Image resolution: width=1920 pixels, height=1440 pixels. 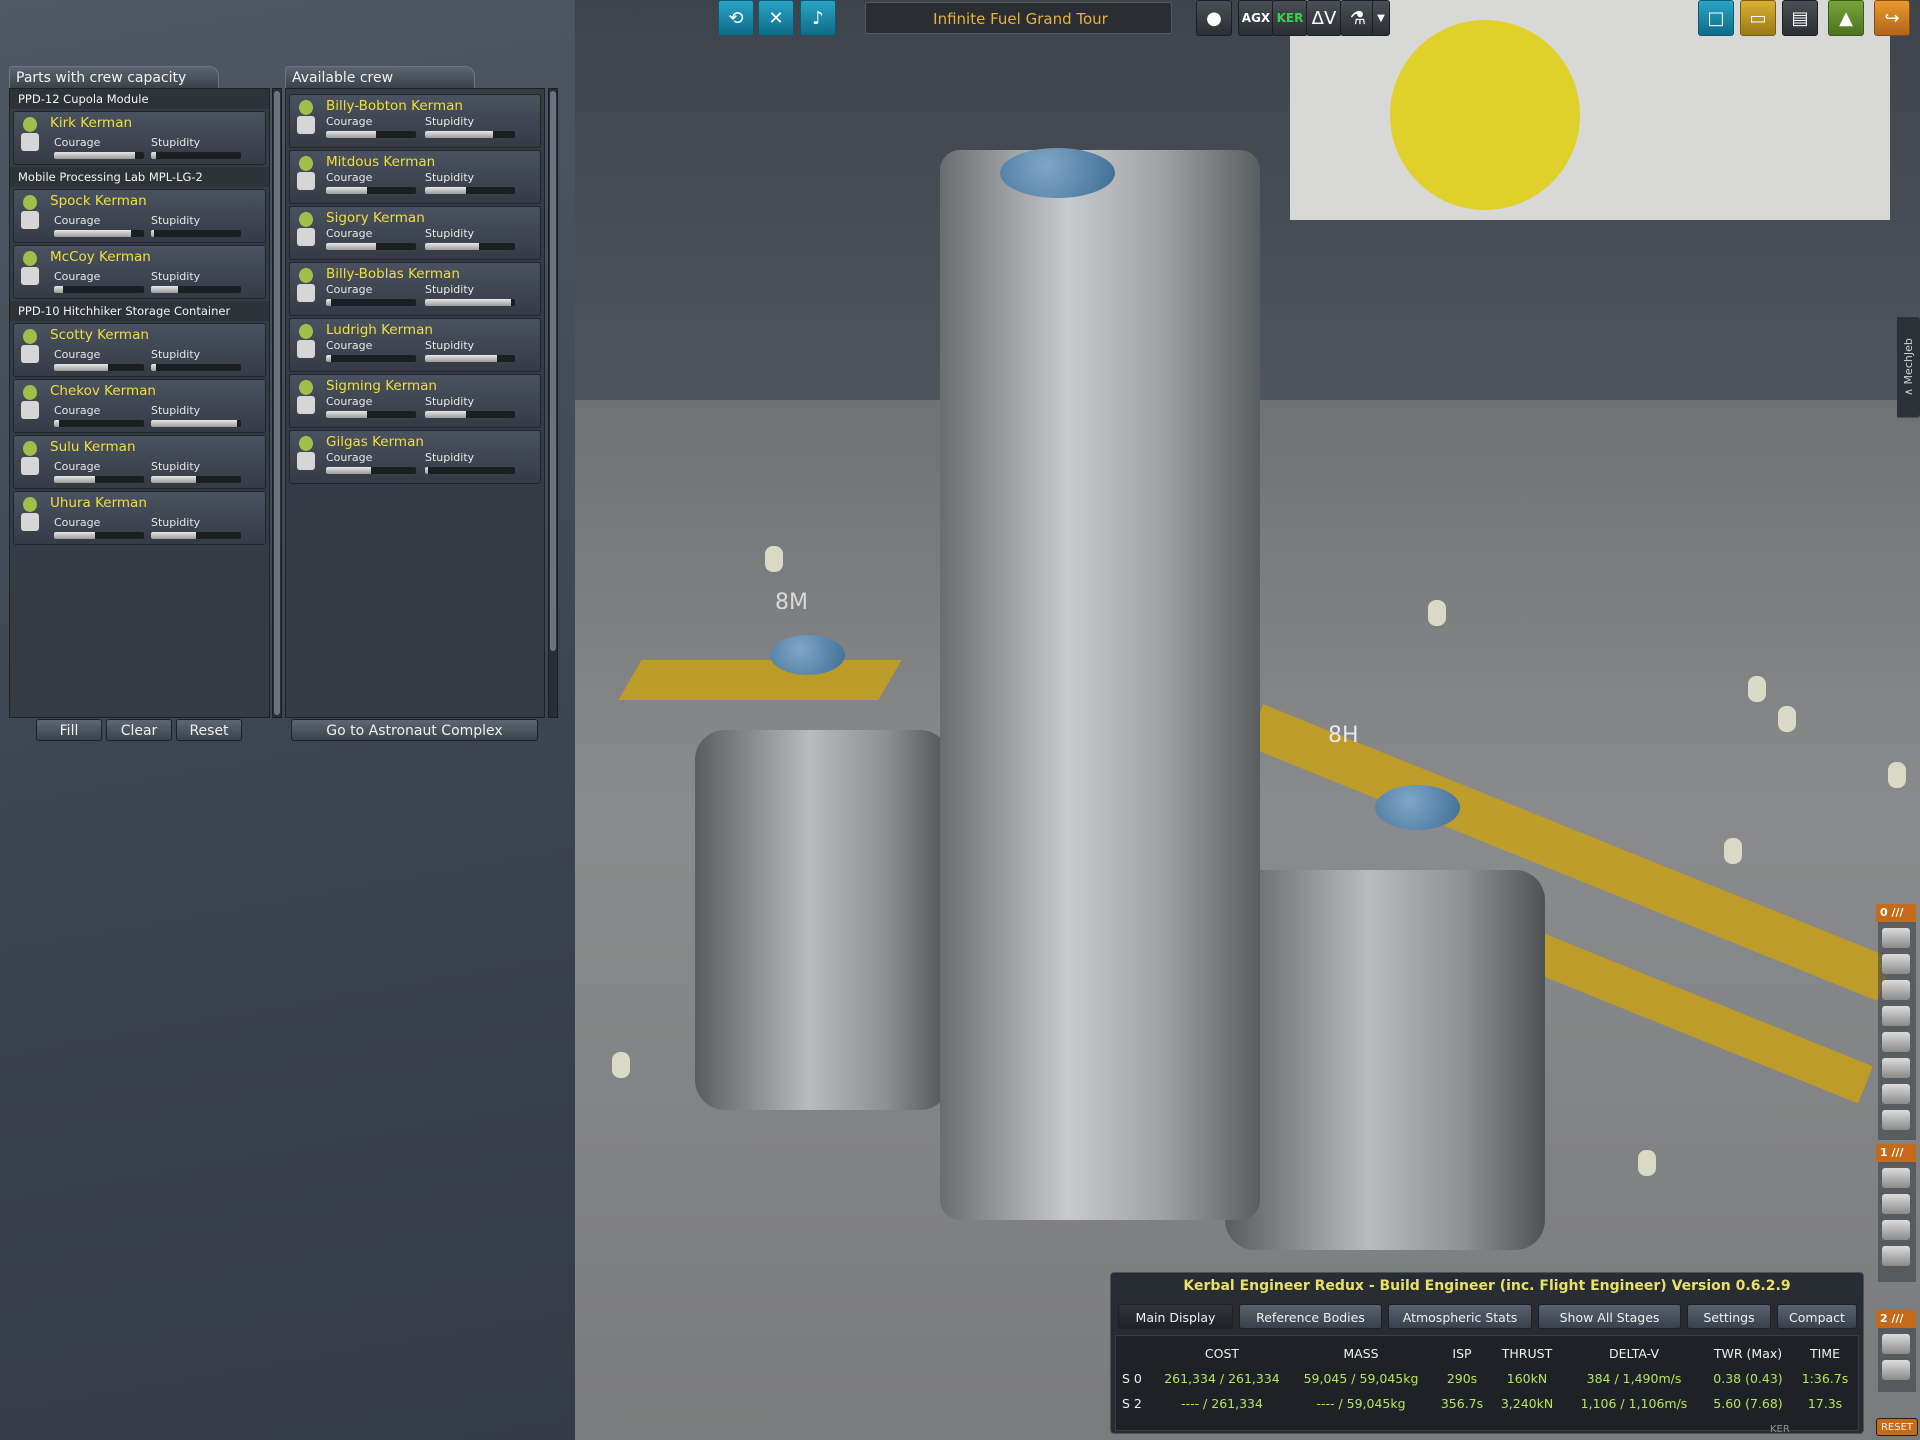 I want to click on stage-1-tag: 1 ///, so click(x=1896, y=1153).